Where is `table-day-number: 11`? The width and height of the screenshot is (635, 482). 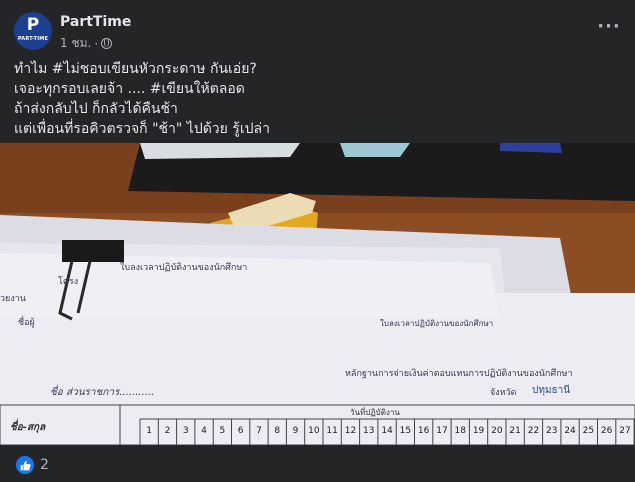
table-day-number: 11 is located at coordinates (331, 431).